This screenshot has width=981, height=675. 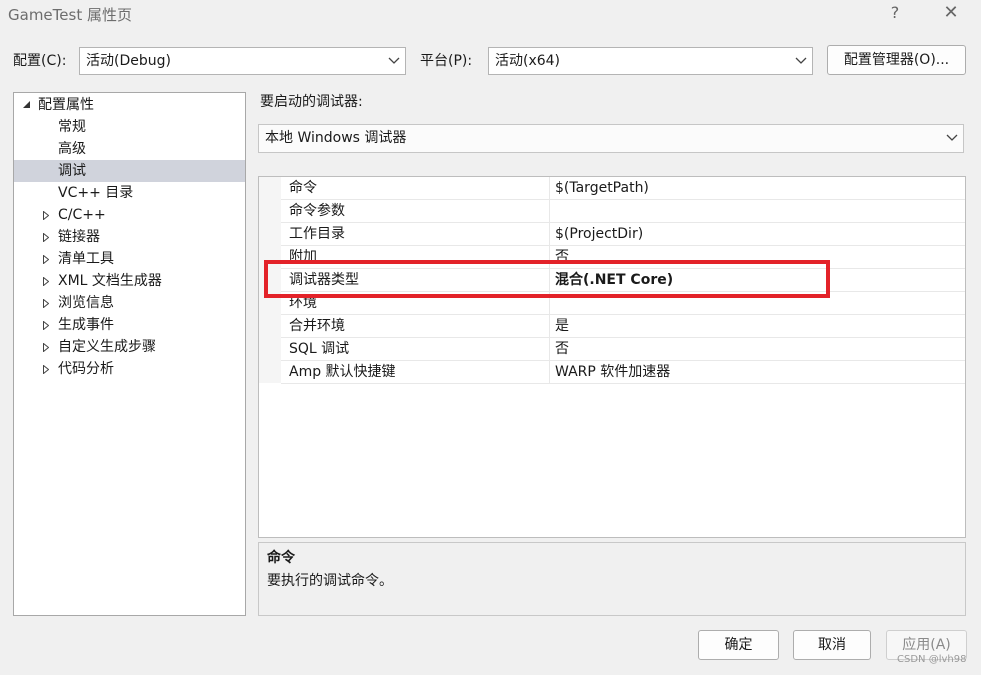 What do you see at coordinates (242, 61) in the screenshot?
I see `config-dropdown: 活动(Debug)` at bounding box center [242, 61].